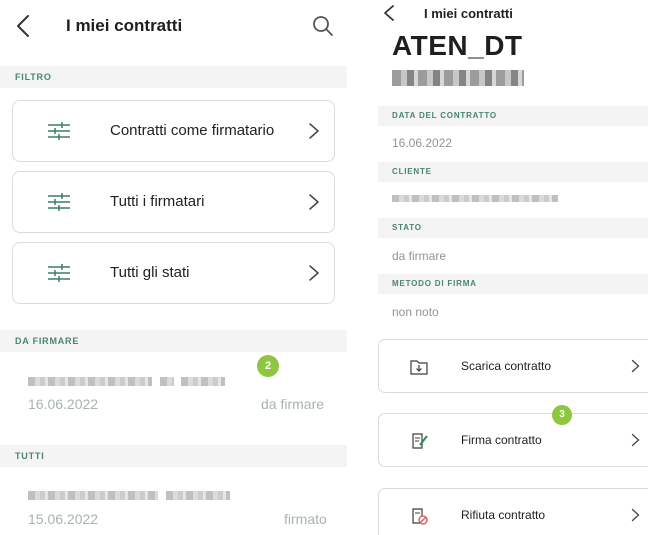 This screenshot has width=648, height=535. I want to click on action-label: Scarica contratto, so click(506, 366).